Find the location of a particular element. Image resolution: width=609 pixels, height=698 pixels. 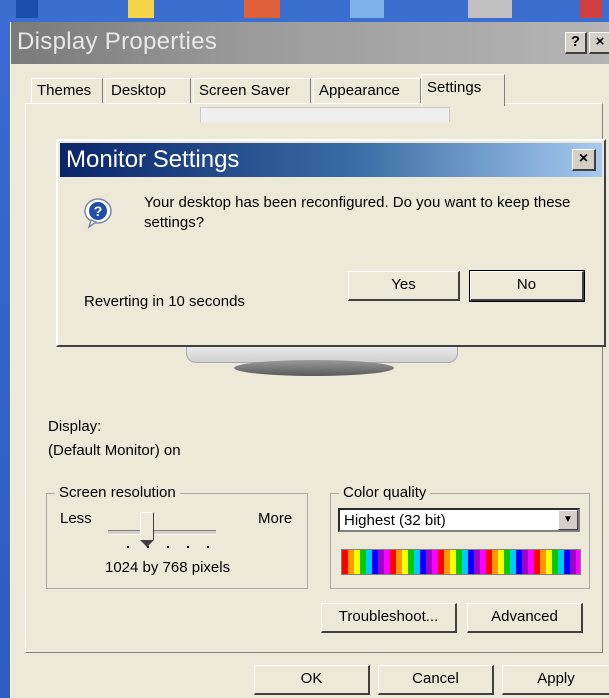

dialog-title: Monitor Settings is located at coordinates (153, 159).